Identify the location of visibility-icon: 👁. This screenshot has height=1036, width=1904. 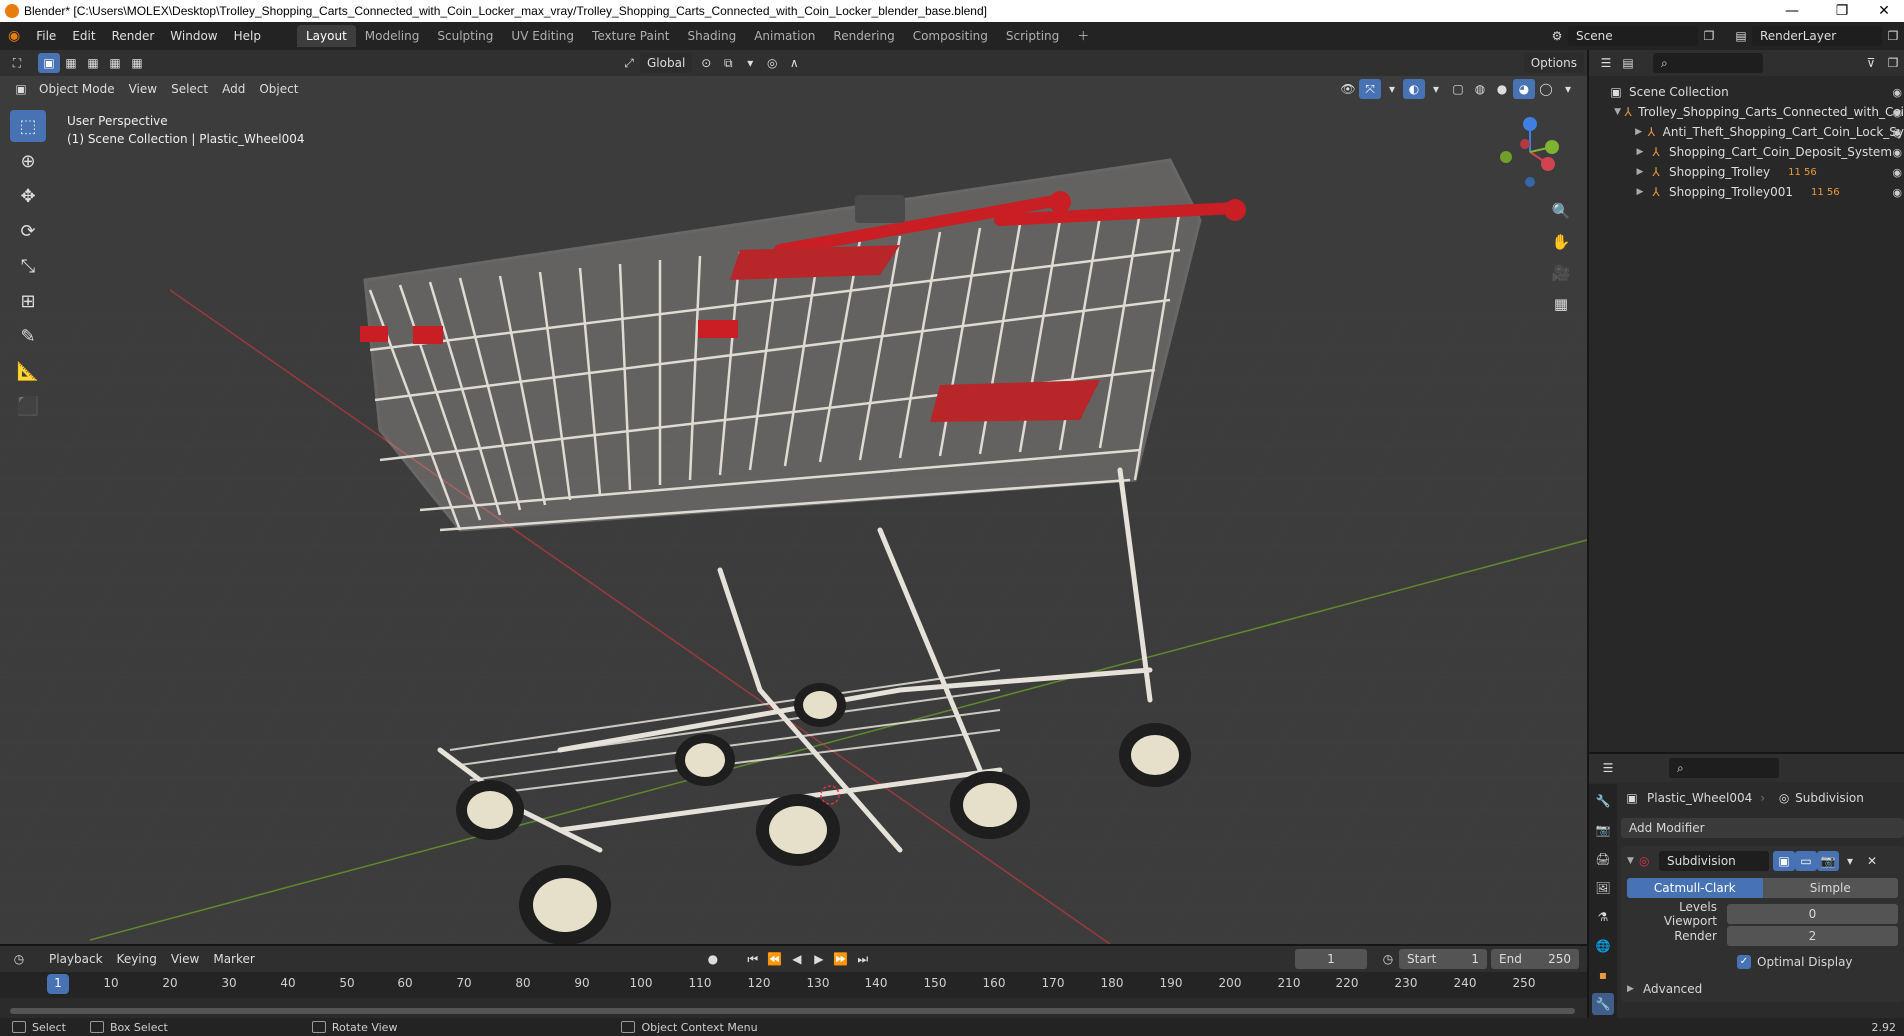
(1348, 89).